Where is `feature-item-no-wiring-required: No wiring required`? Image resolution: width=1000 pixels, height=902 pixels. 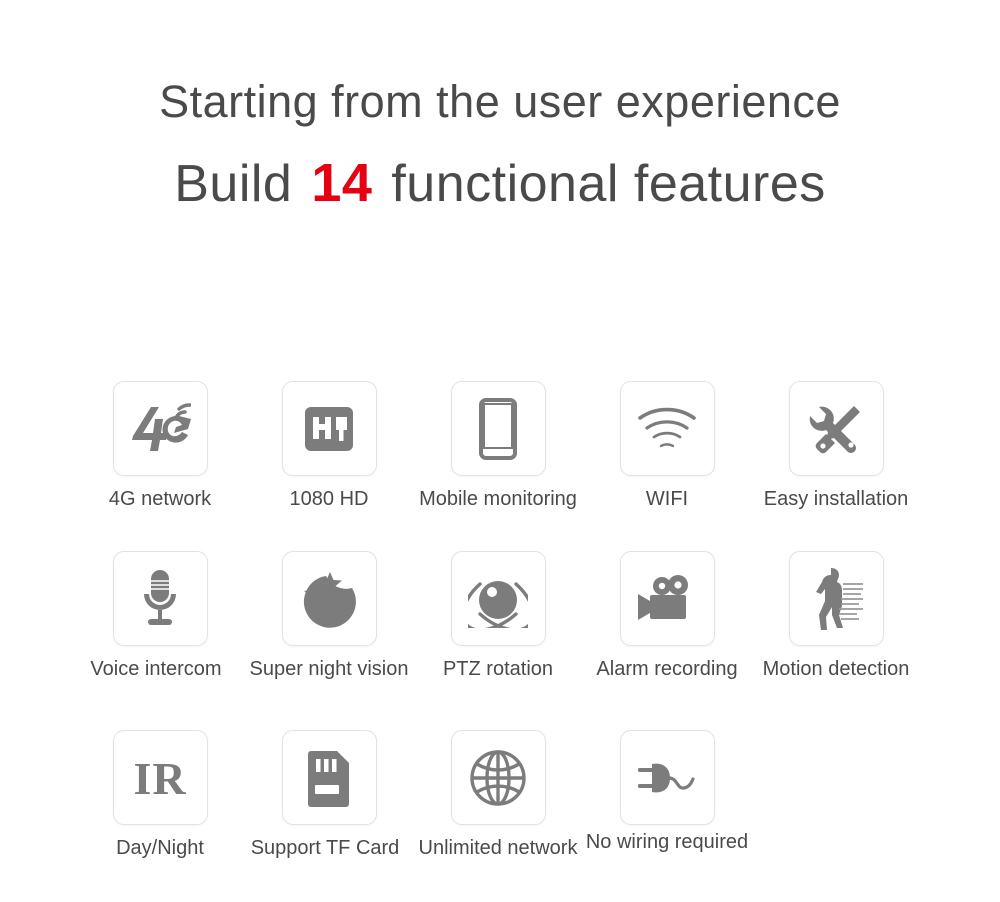 feature-item-no-wiring-required: No wiring required is located at coordinates (667, 791).